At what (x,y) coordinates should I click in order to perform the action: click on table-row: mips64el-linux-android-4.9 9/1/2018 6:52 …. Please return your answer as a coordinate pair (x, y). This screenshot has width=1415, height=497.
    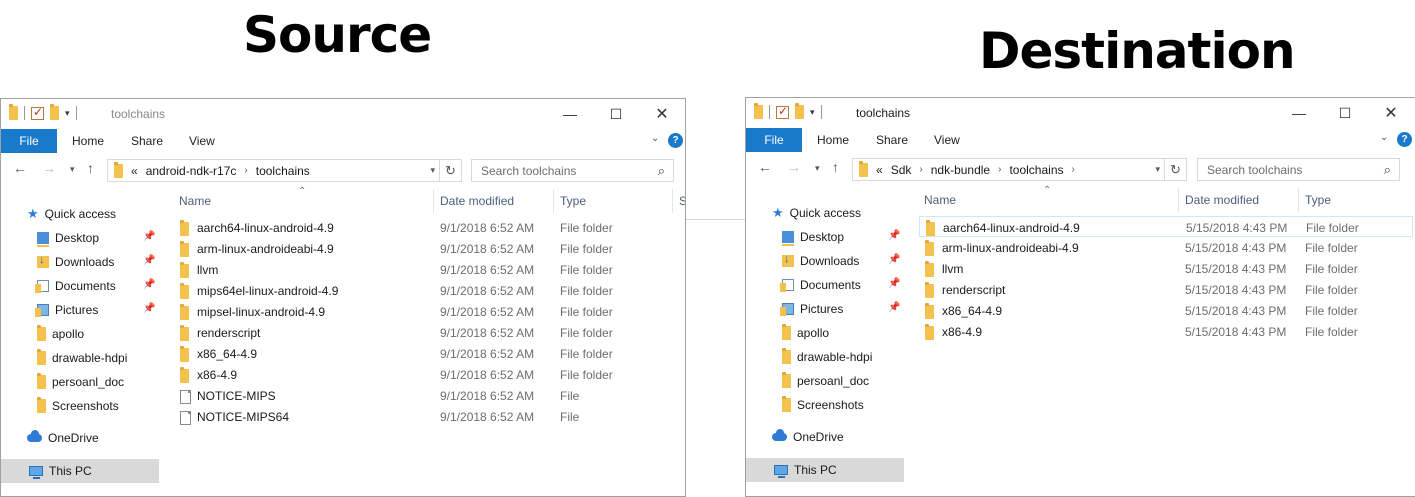
    Looking at the image, I should click on (424, 290).